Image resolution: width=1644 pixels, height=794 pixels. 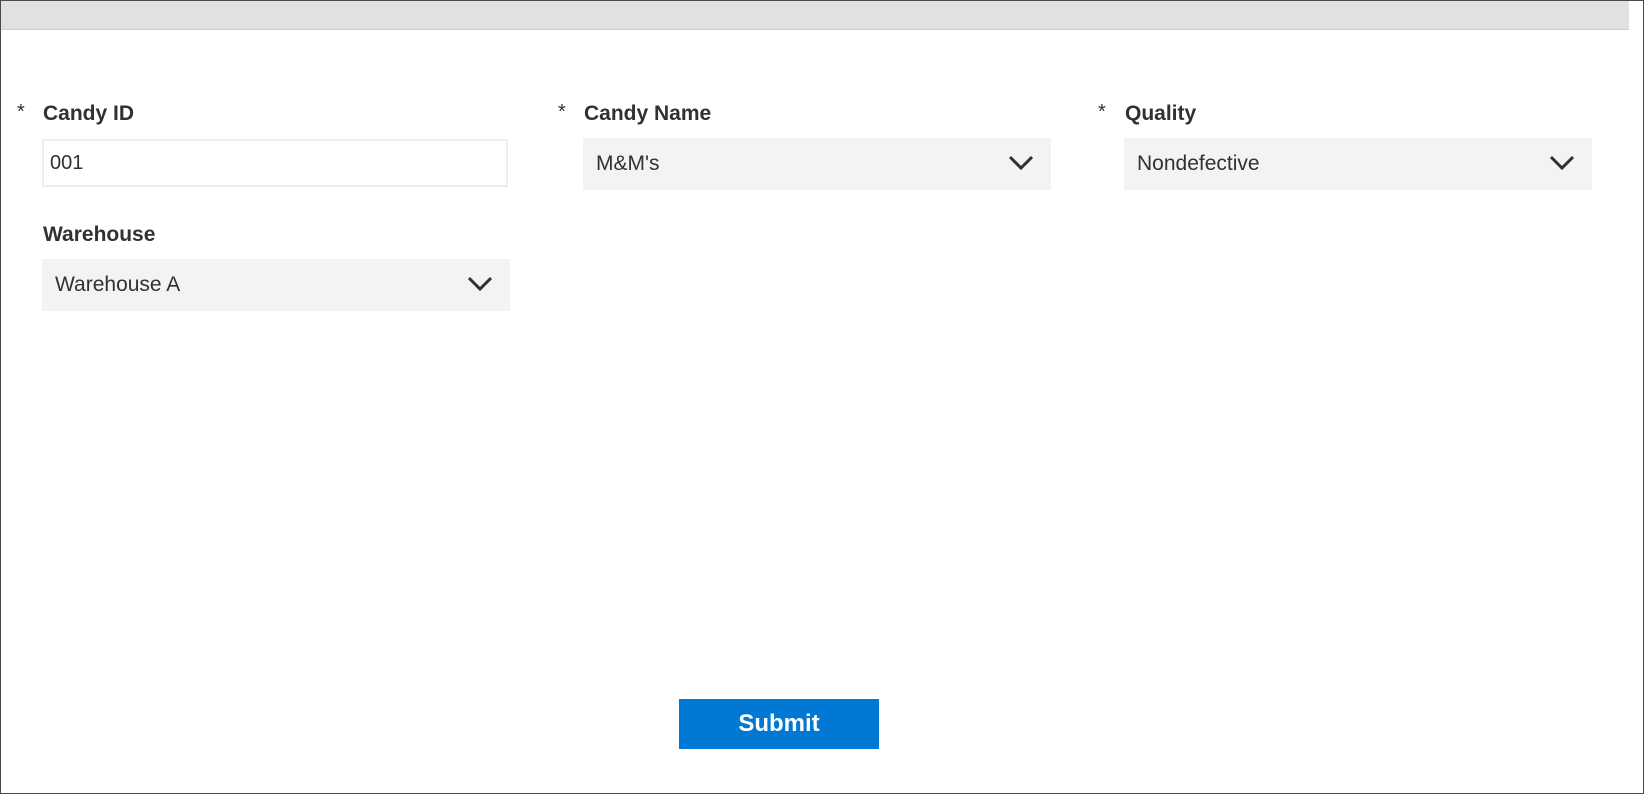 What do you see at coordinates (118, 284) in the screenshot?
I see `warehouse-value: Warehouse A` at bounding box center [118, 284].